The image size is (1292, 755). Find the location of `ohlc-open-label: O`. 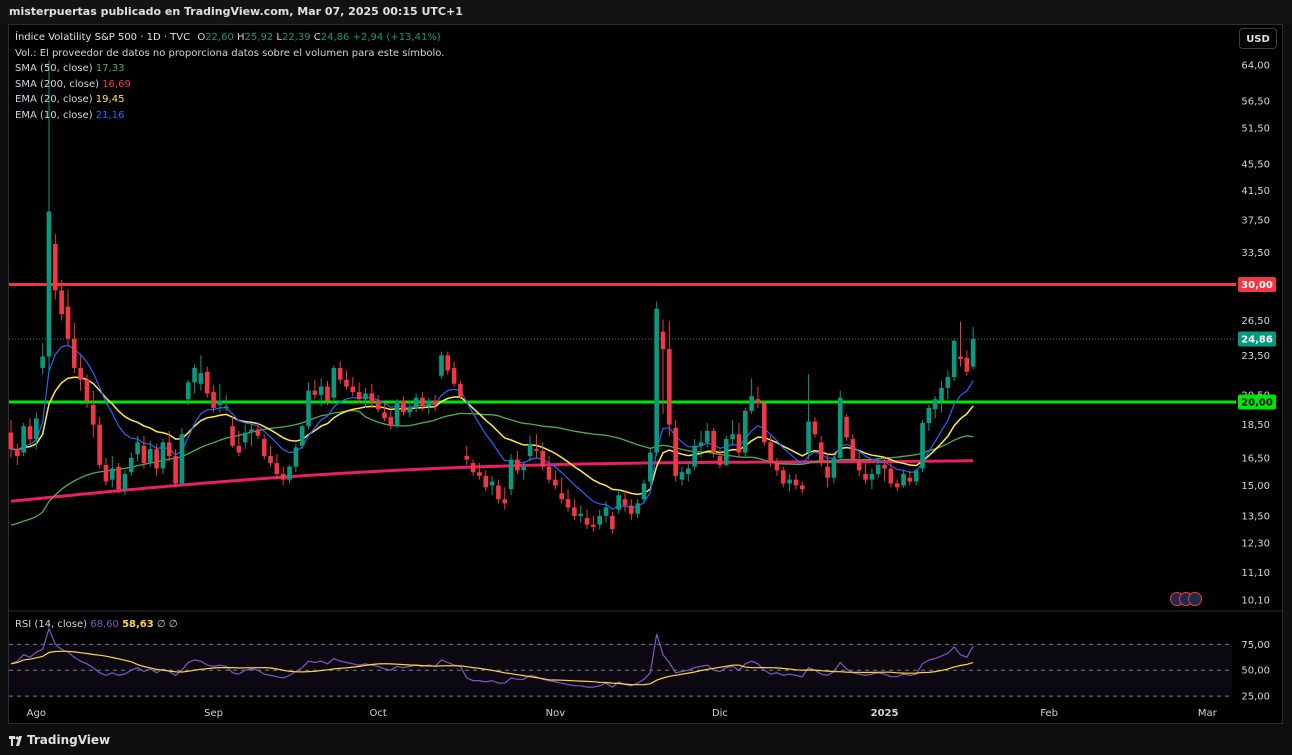

ohlc-open-label: O is located at coordinates (201, 37).